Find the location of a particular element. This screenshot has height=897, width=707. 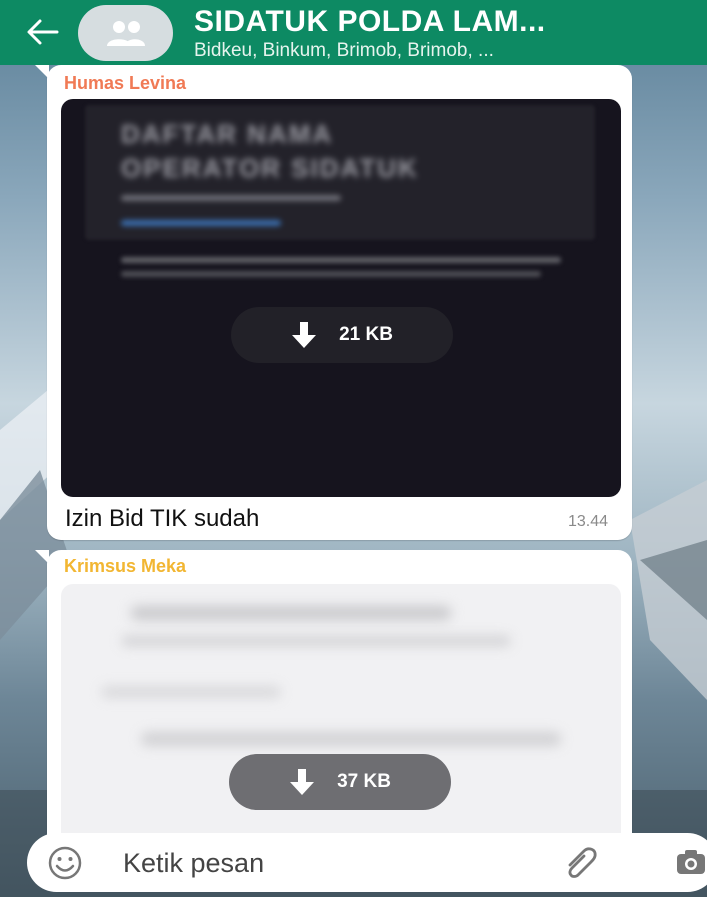

arrow-left-icon is located at coordinates (43, 32).